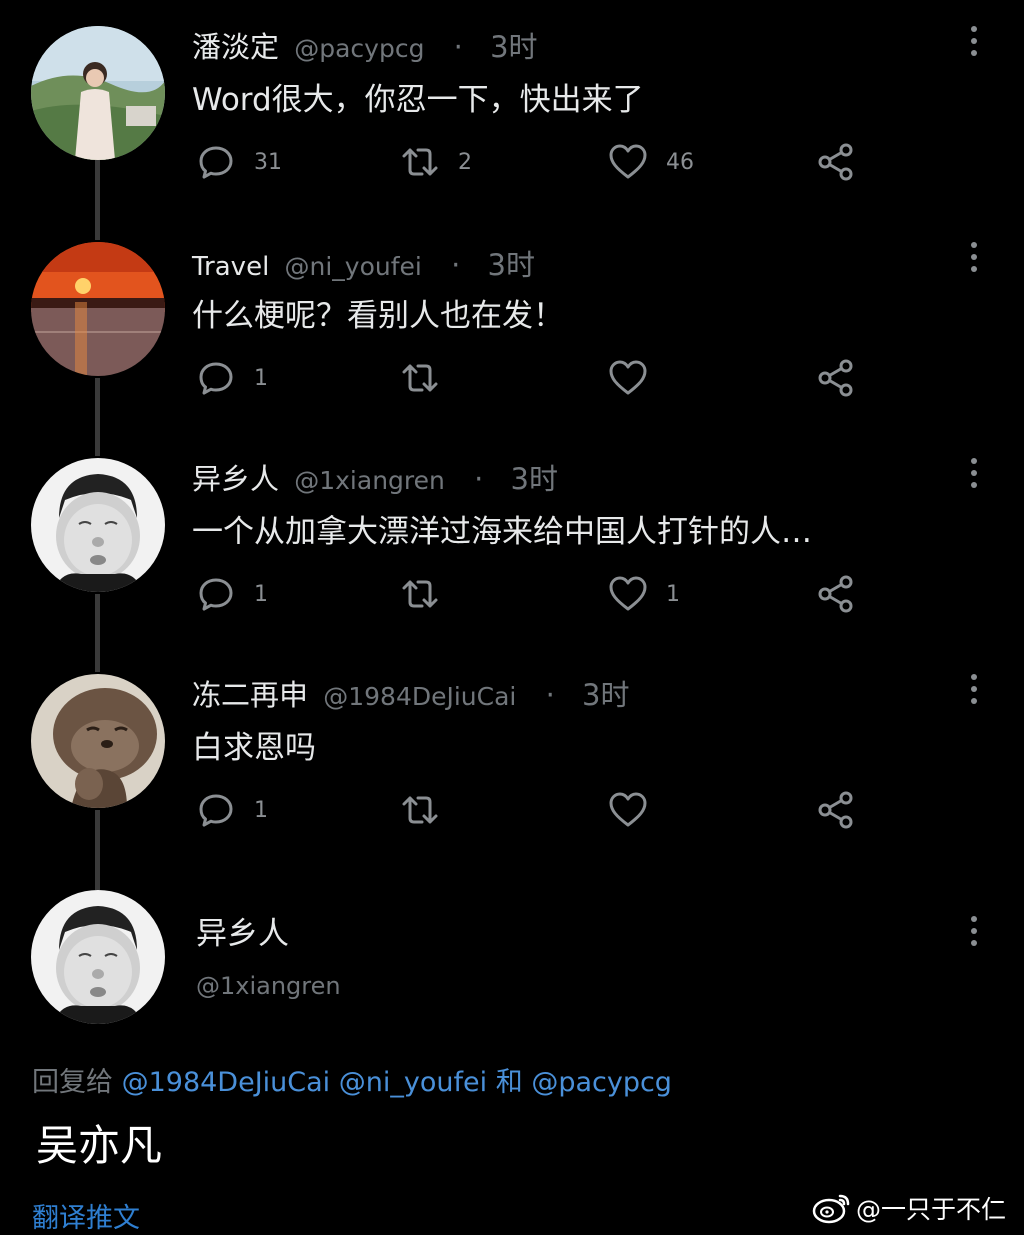  Describe the element at coordinates (72, 1082) in the screenshot. I see `reply-to-label: 回复给` at that location.